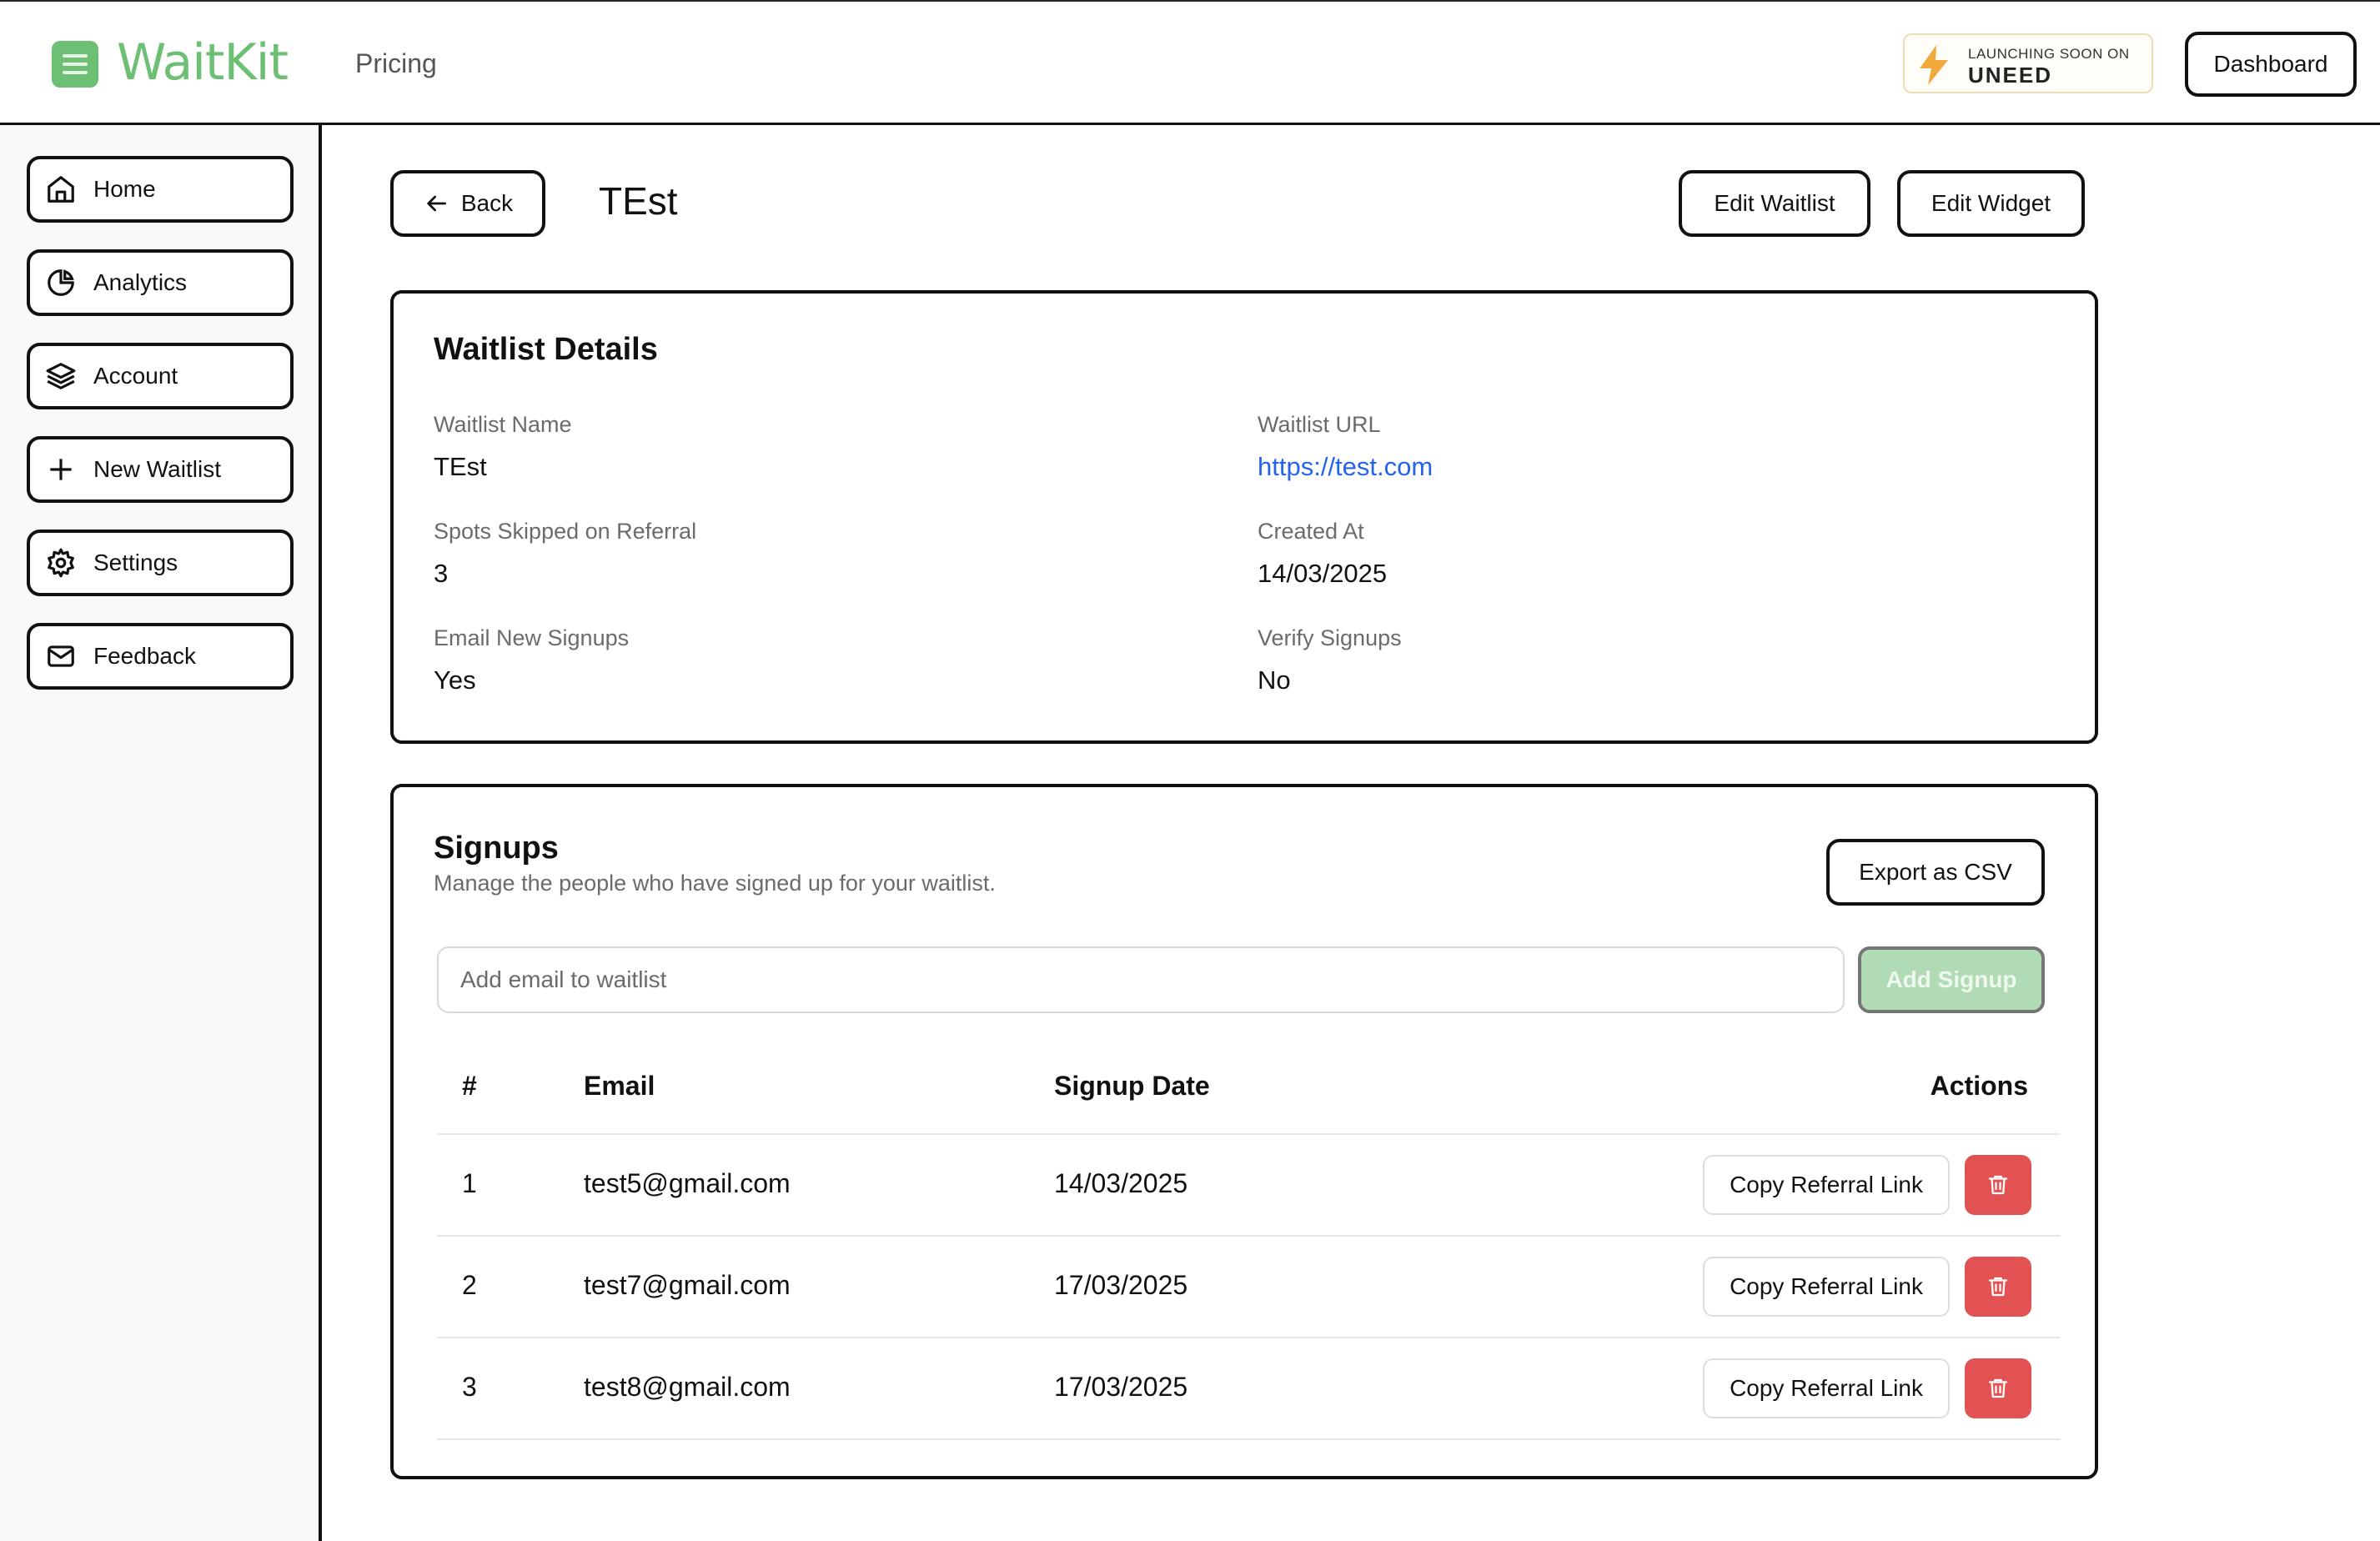 The width and height of the screenshot is (2380, 1541). What do you see at coordinates (61, 283) in the screenshot?
I see `pie-chart-icon` at bounding box center [61, 283].